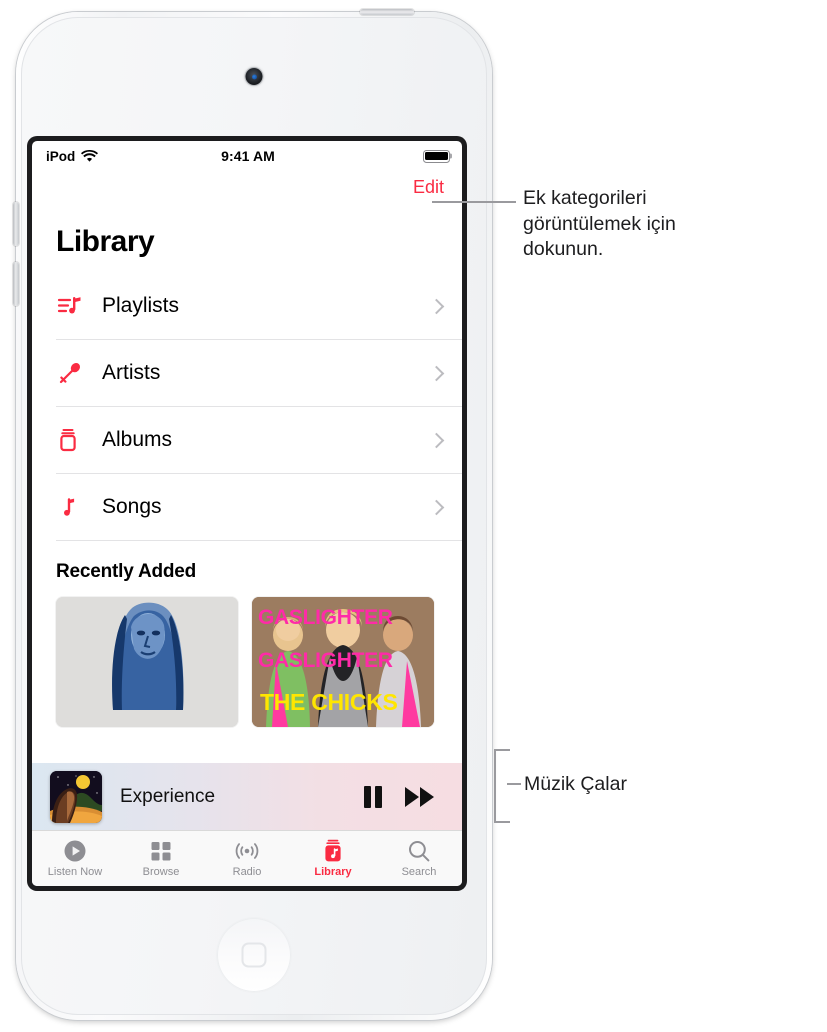  What do you see at coordinates (247, 195) in the screenshot?
I see `navigation-bar: Edit` at bounding box center [247, 195].